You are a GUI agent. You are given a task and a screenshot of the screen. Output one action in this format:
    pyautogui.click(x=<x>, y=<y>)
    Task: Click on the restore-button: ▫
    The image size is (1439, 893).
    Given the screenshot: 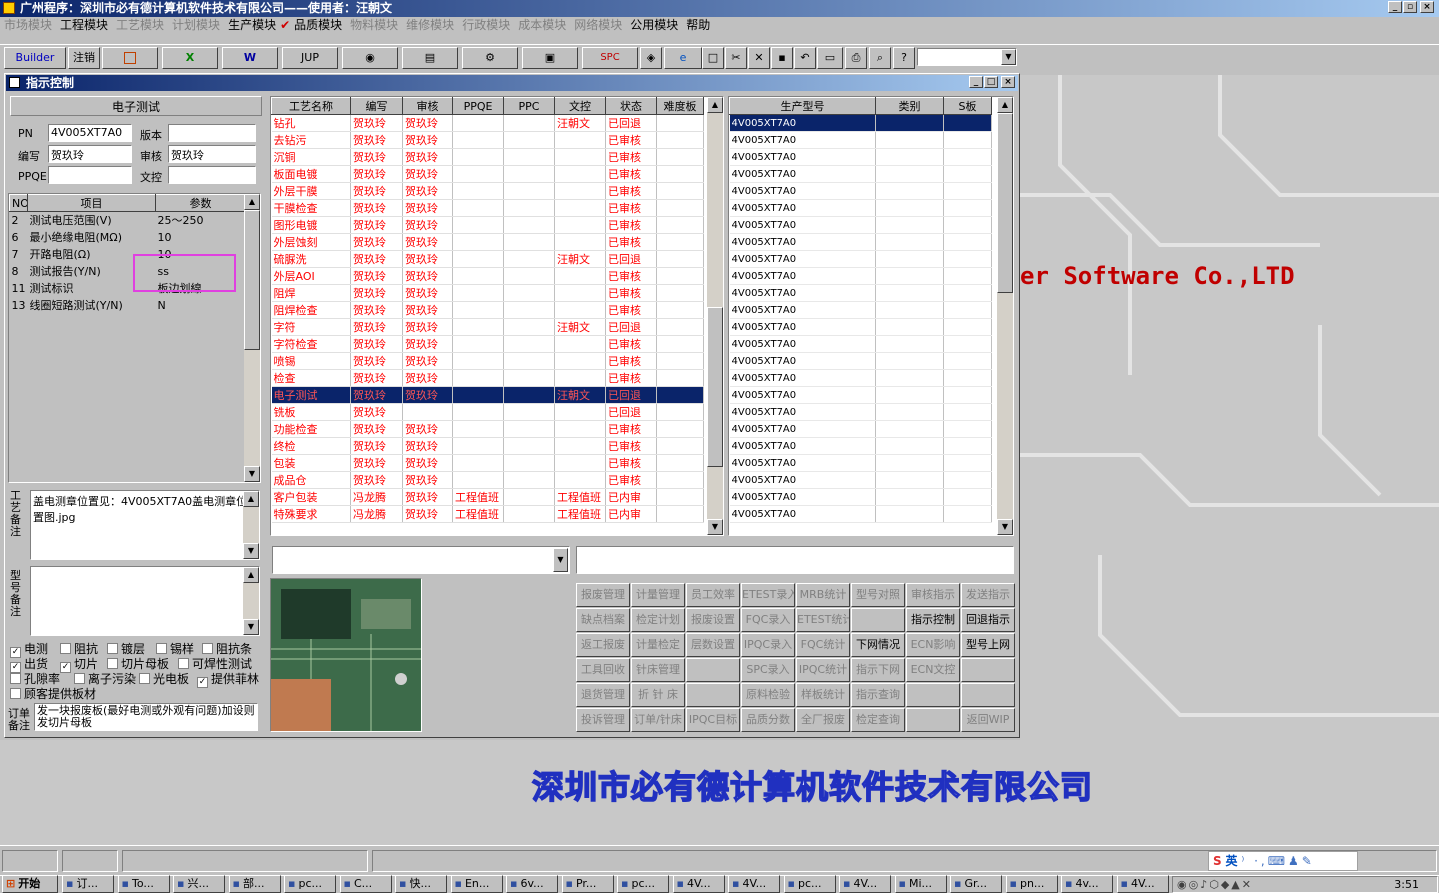 What is the action you would take?
    pyautogui.click(x=1410, y=7)
    